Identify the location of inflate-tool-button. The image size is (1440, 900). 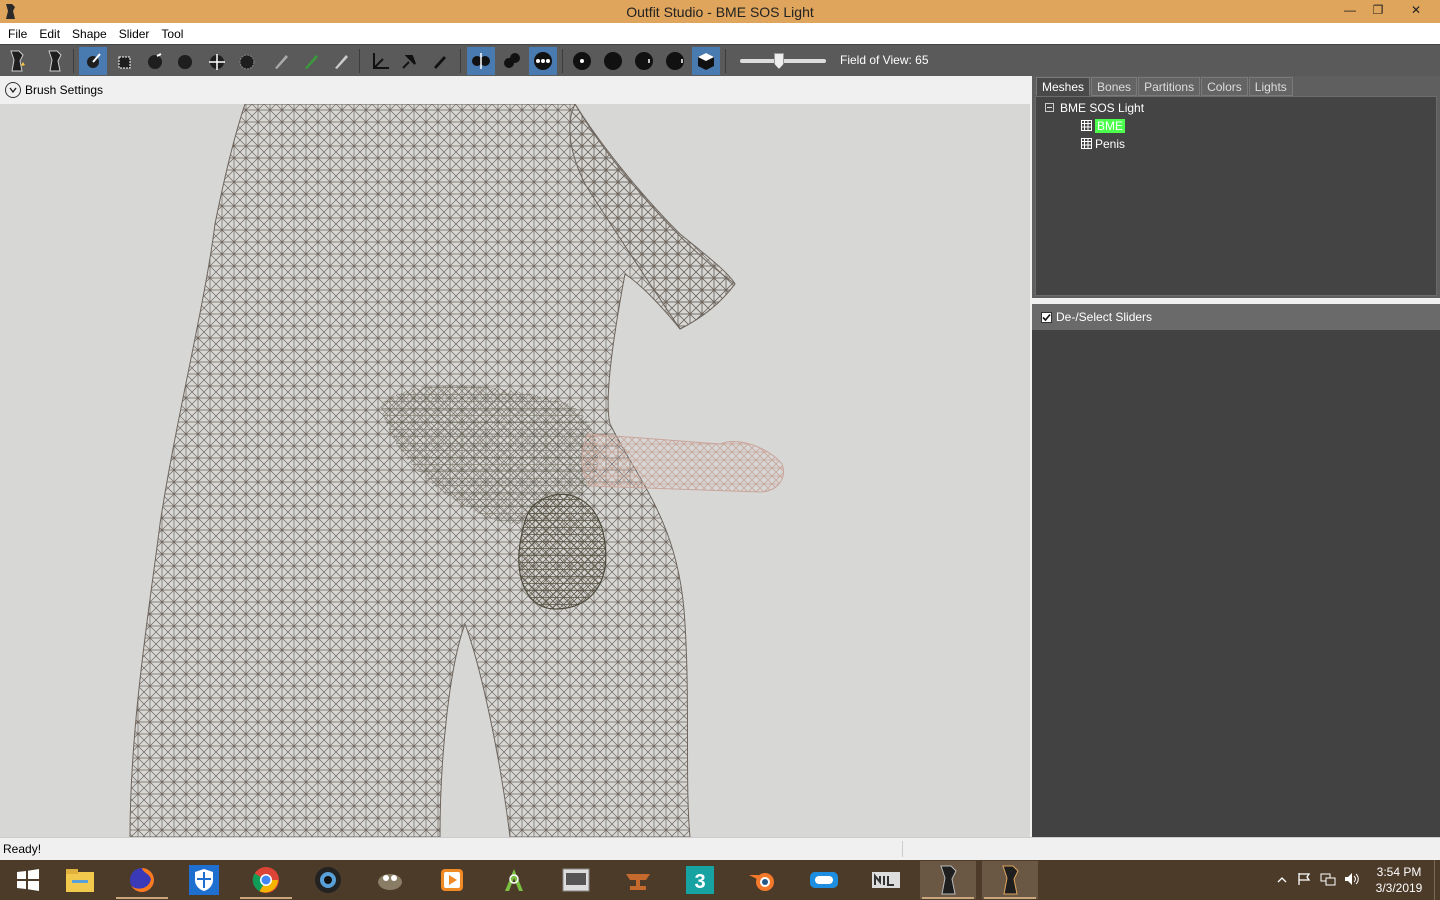
(155, 61).